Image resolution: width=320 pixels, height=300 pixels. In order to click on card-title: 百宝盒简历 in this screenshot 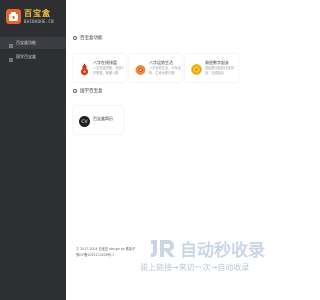, I will do `click(103, 118)`.